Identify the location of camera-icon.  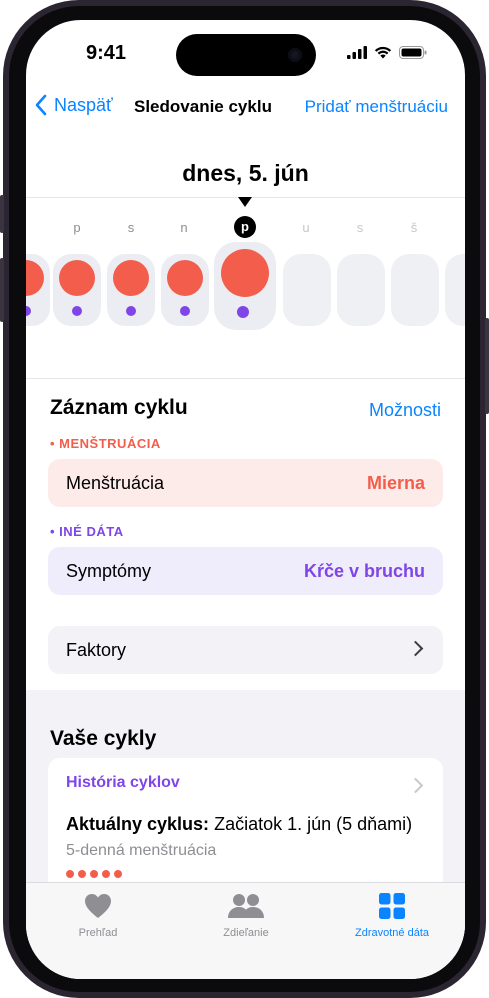
(295, 55).